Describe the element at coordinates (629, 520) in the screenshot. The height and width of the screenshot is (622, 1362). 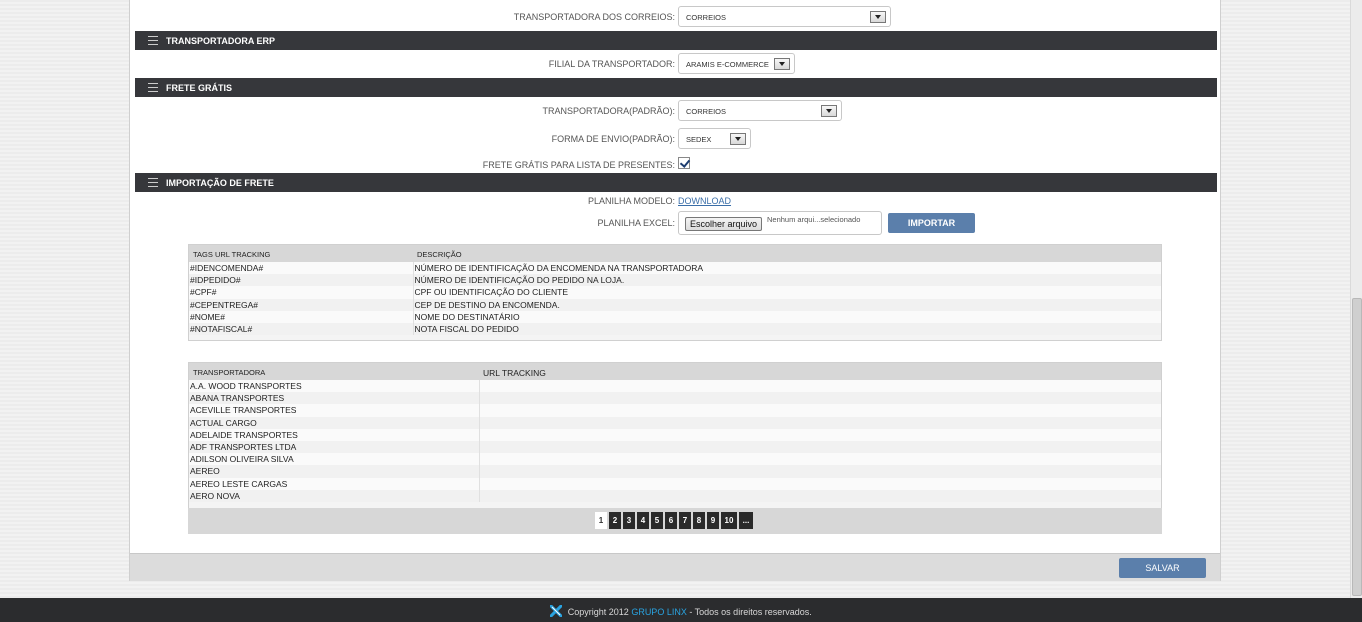
I see `page-link-3: 3` at that location.